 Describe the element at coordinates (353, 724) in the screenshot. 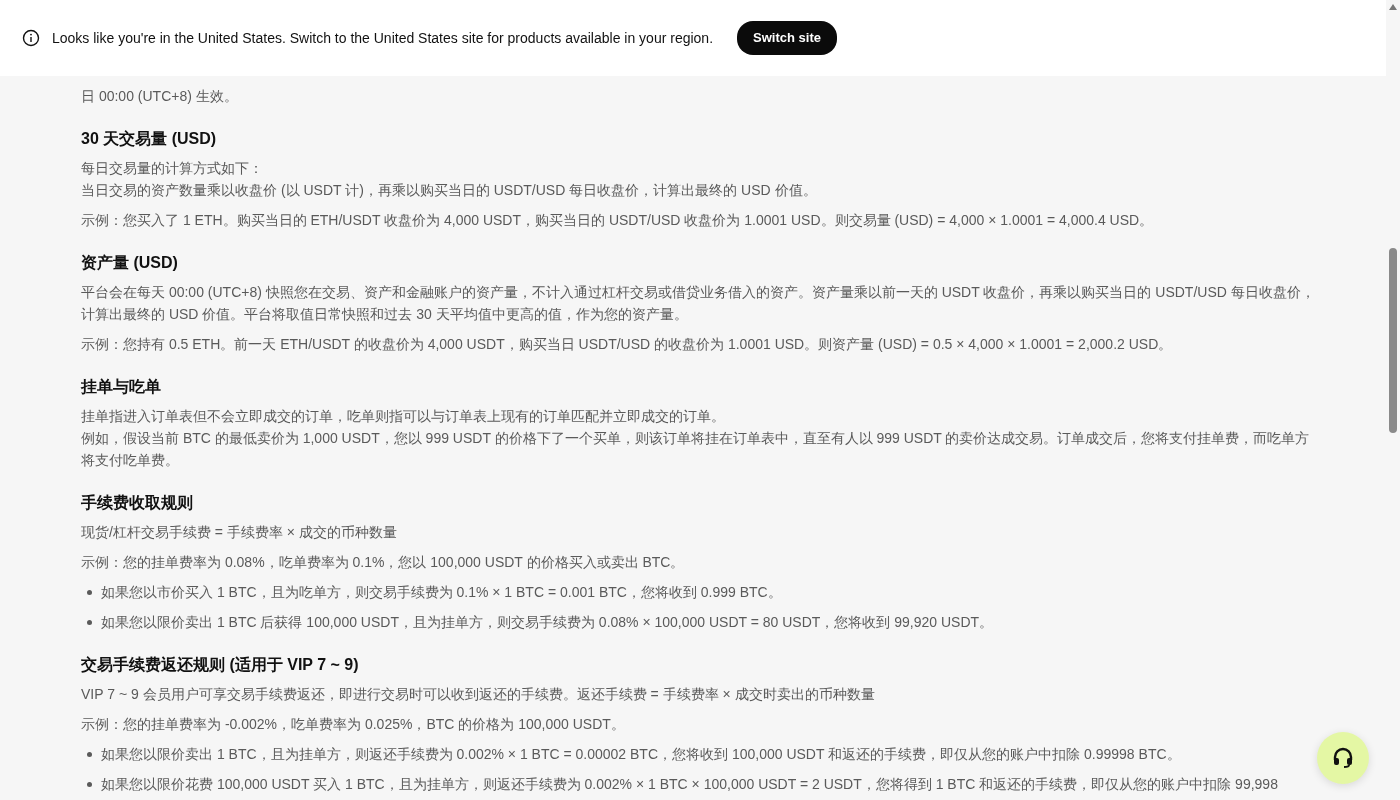

I see `paragraph-text: 示例：您的挂单费率为 -0.002%，吃单费率为 0.025%，BTC 的价格为 100,000 USDT。` at that location.